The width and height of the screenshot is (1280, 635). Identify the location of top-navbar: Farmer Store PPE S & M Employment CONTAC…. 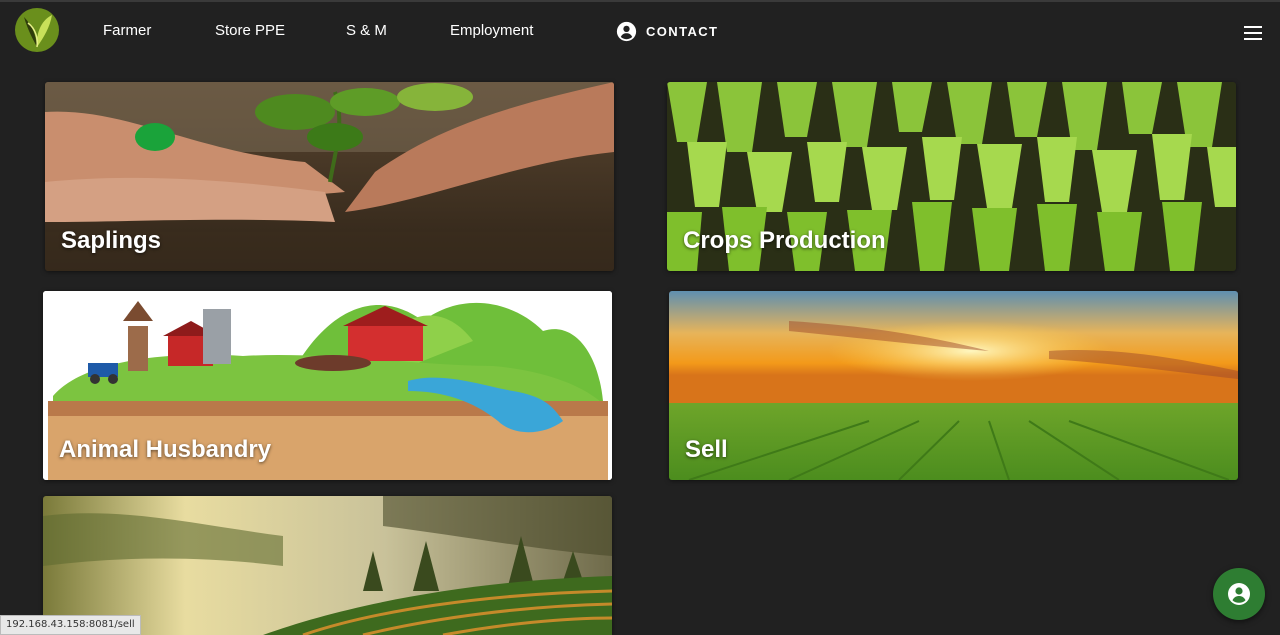
(640, 32).